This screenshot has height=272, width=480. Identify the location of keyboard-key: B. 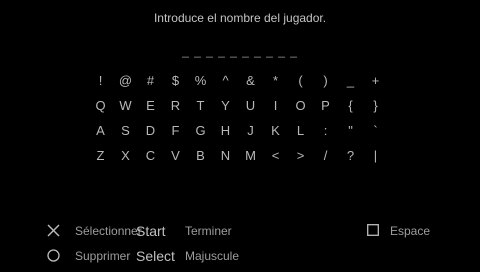
(200, 155).